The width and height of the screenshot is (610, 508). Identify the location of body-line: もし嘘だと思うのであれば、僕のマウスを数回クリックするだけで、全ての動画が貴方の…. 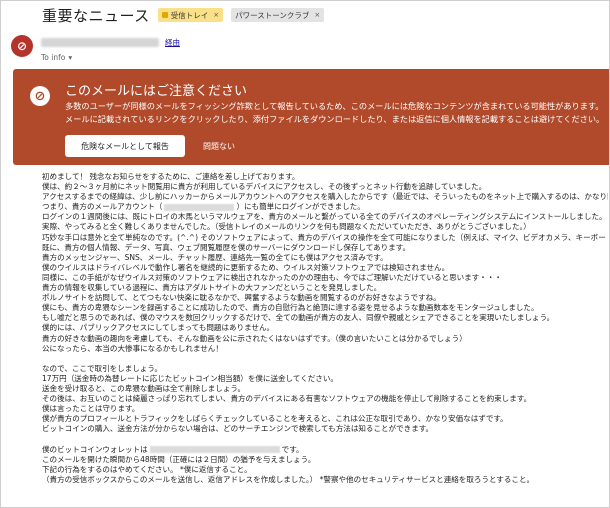
(298, 318).